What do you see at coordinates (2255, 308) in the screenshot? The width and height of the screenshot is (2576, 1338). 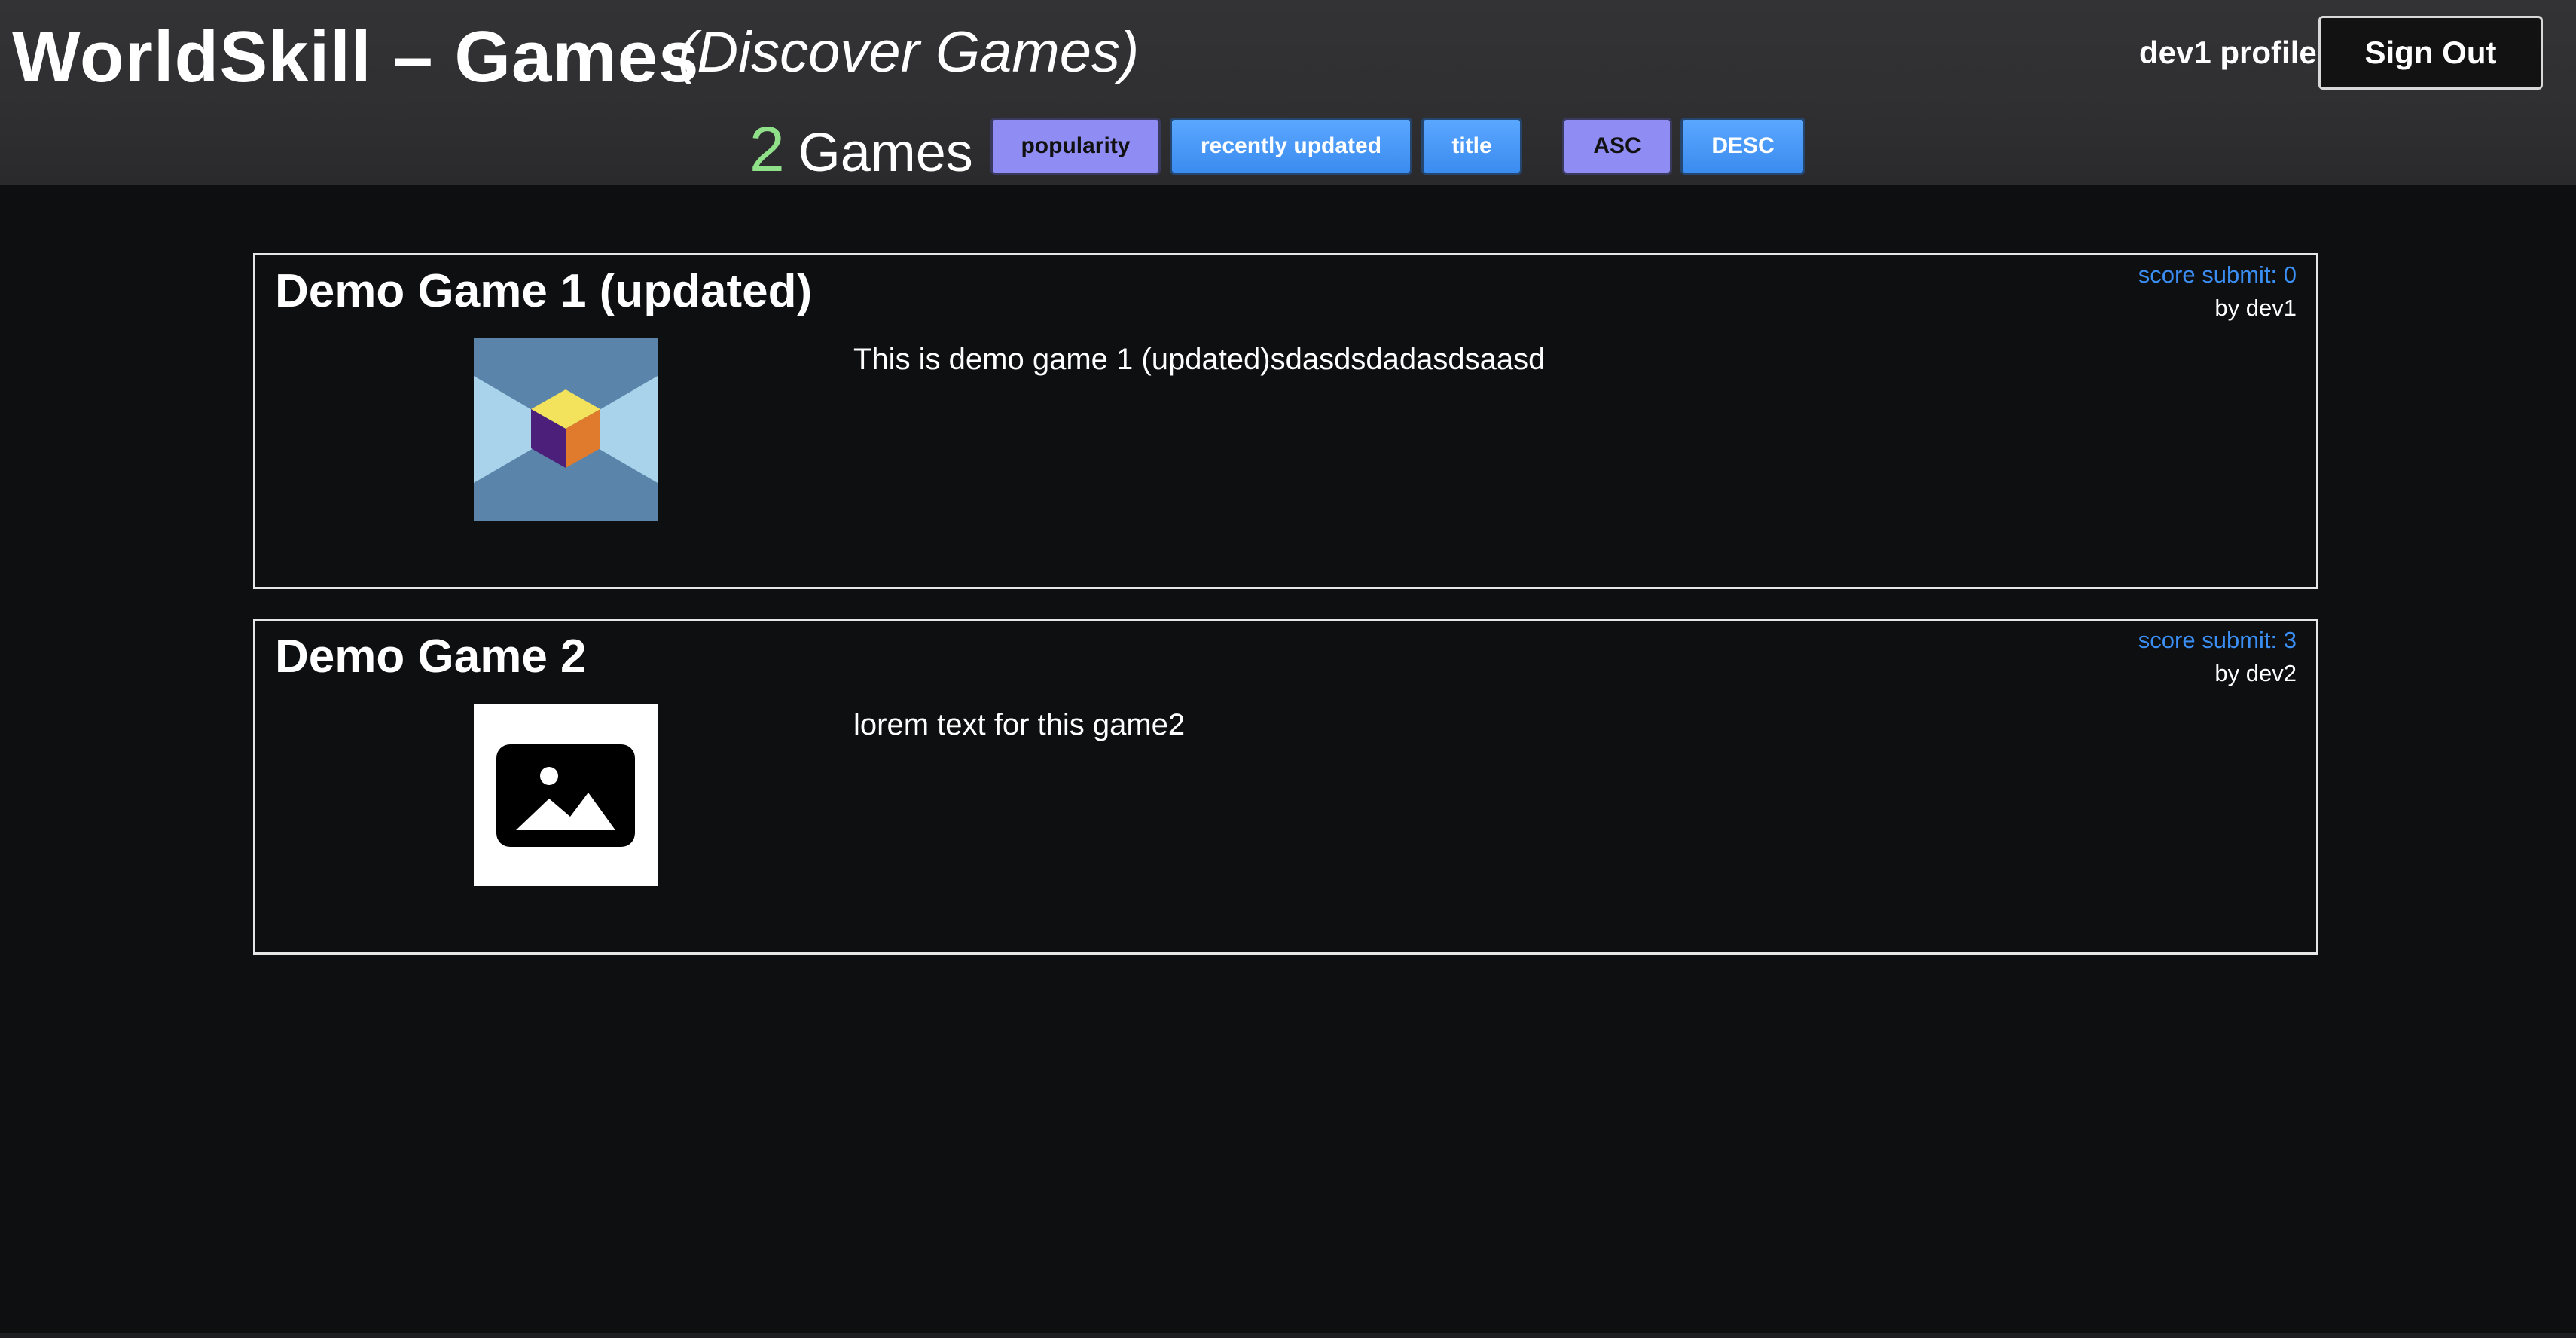 I see `game-author: by dev1` at bounding box center [2255, 308].